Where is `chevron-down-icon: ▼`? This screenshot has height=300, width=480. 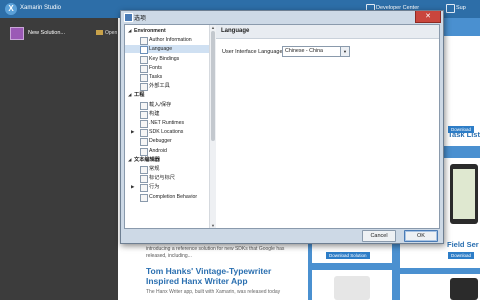
chevron-down-icon: ▼ is located at coordinates (344, 51).